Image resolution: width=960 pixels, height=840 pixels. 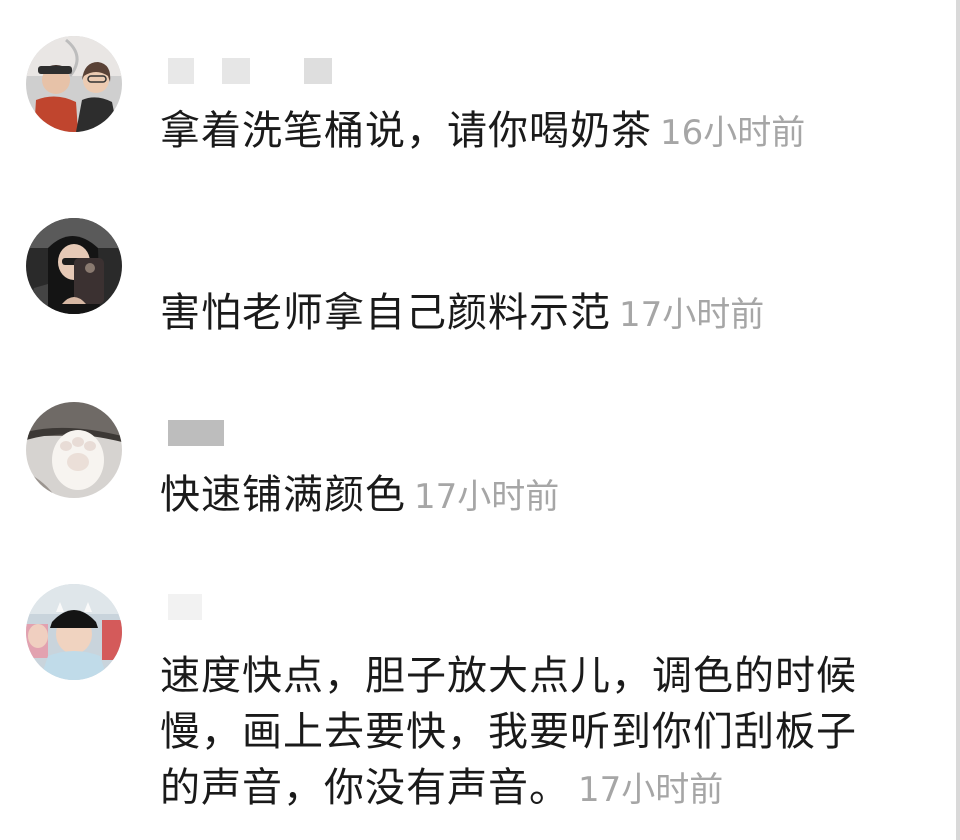 I want to click on comment-text: 快速铺满颜色 17小时前, so click(x=520, y=496).